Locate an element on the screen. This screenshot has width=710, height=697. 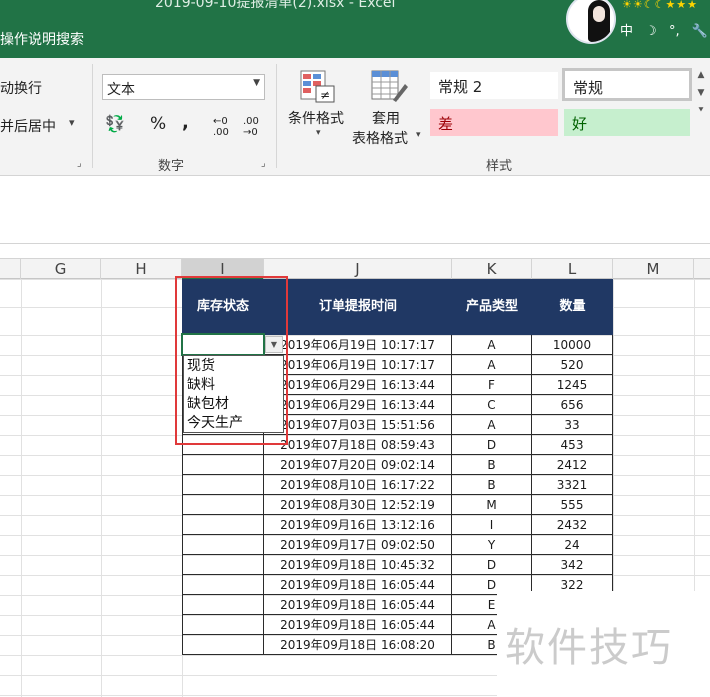
table-row: 2019年09月18日 10:45:32 D 342 is located at coordinates (397, 565).